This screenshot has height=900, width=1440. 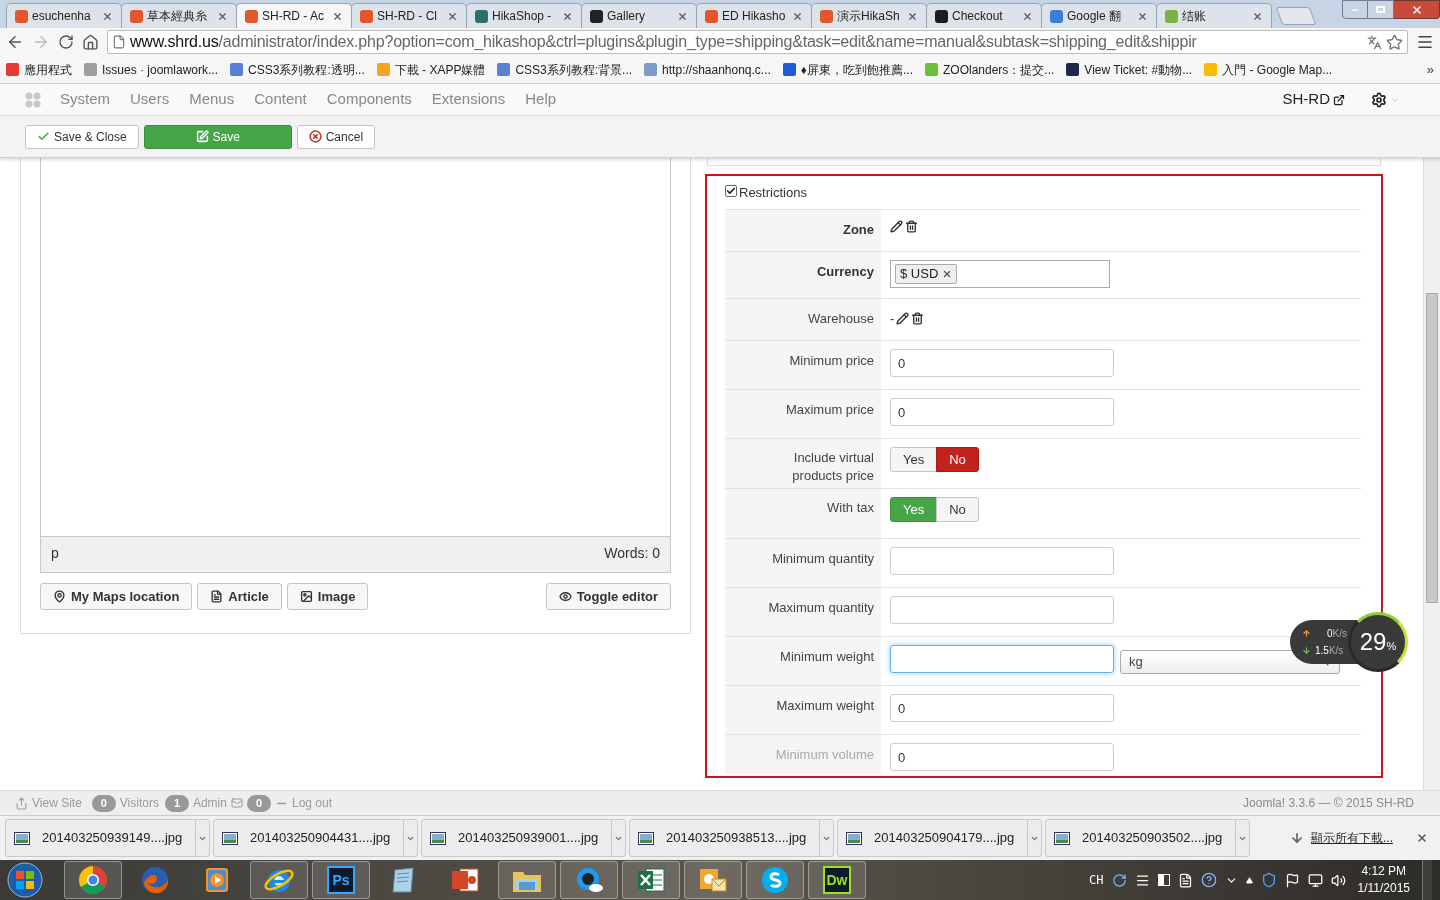 What do you see at coordinates (524, 15) in the screenshot?
I see `browser-tab: HikaShop -` at bounding box center [524, 15].